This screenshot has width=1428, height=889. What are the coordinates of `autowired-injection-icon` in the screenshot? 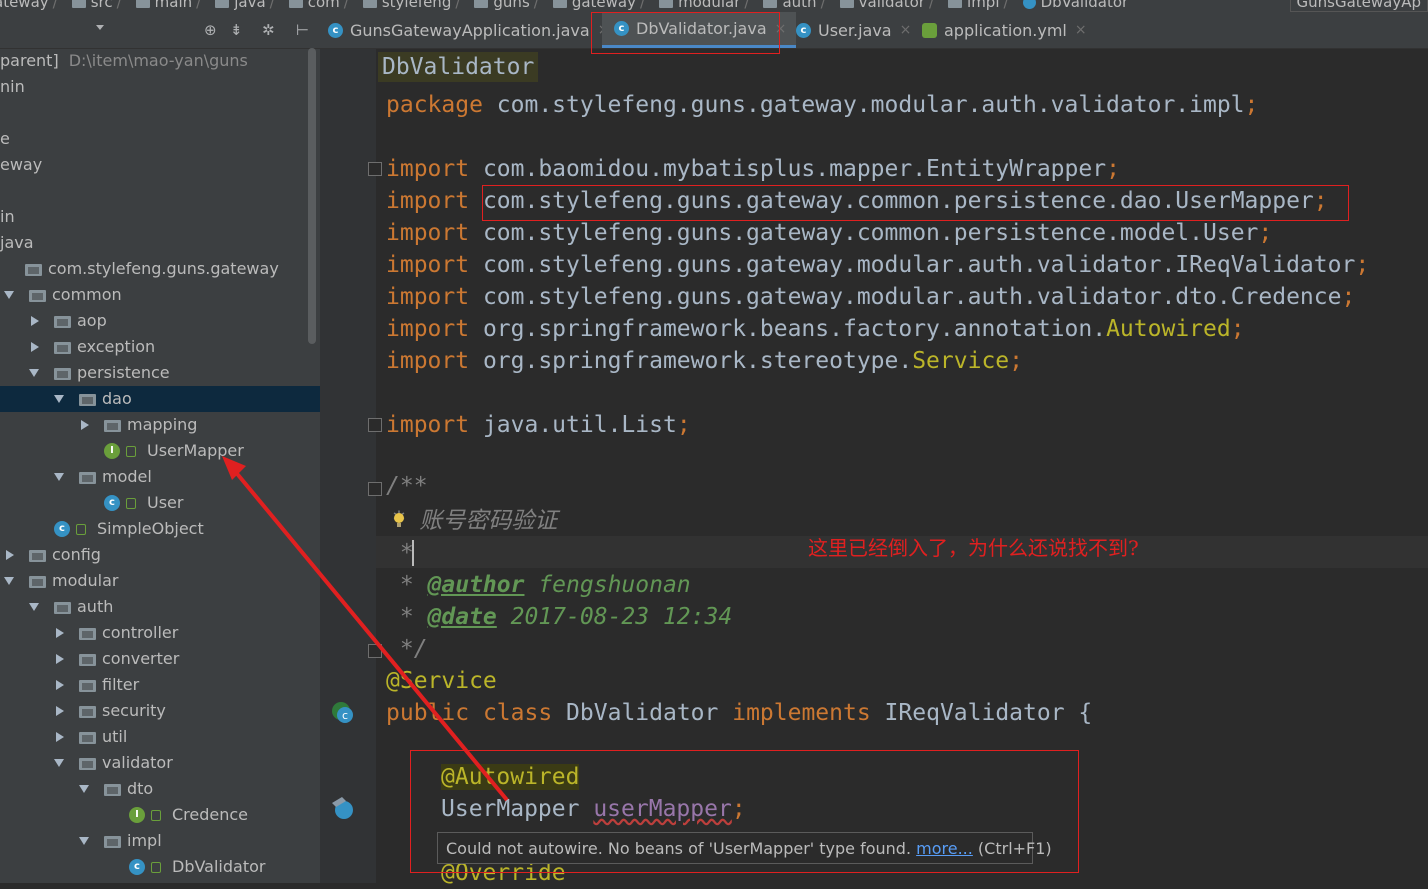 It's located at (342, 807).